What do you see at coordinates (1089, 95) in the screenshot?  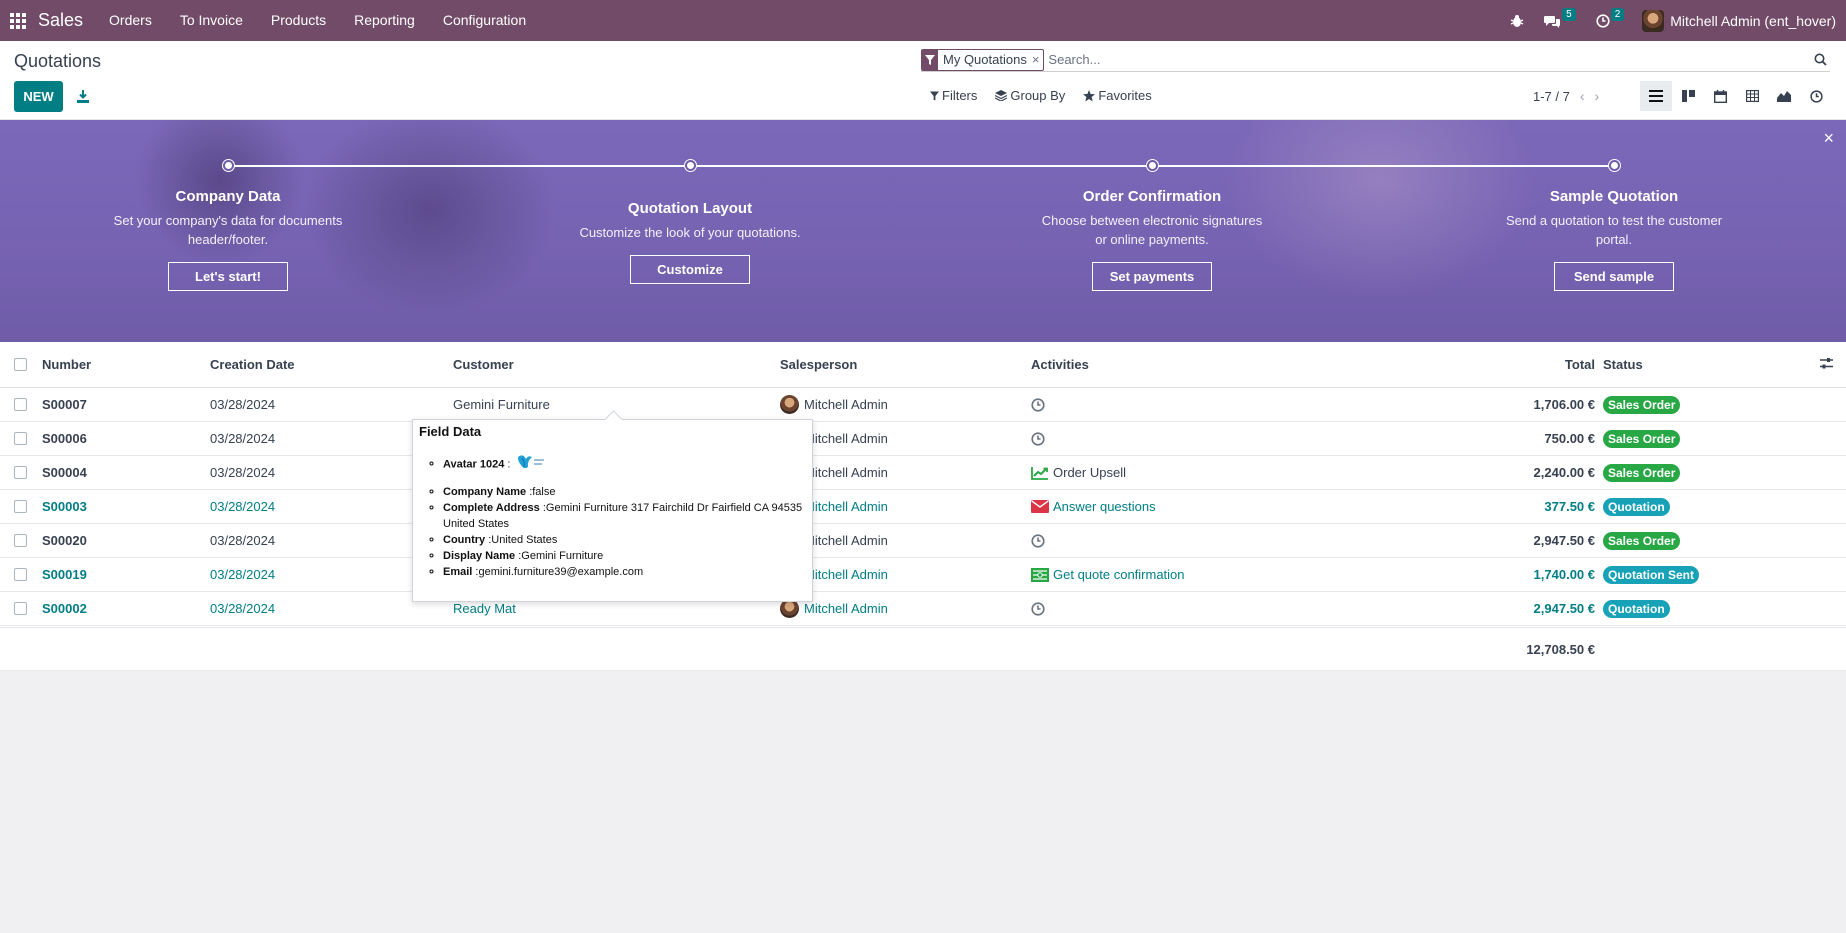 I see `star-icon` at bounding box center [1089, 95].